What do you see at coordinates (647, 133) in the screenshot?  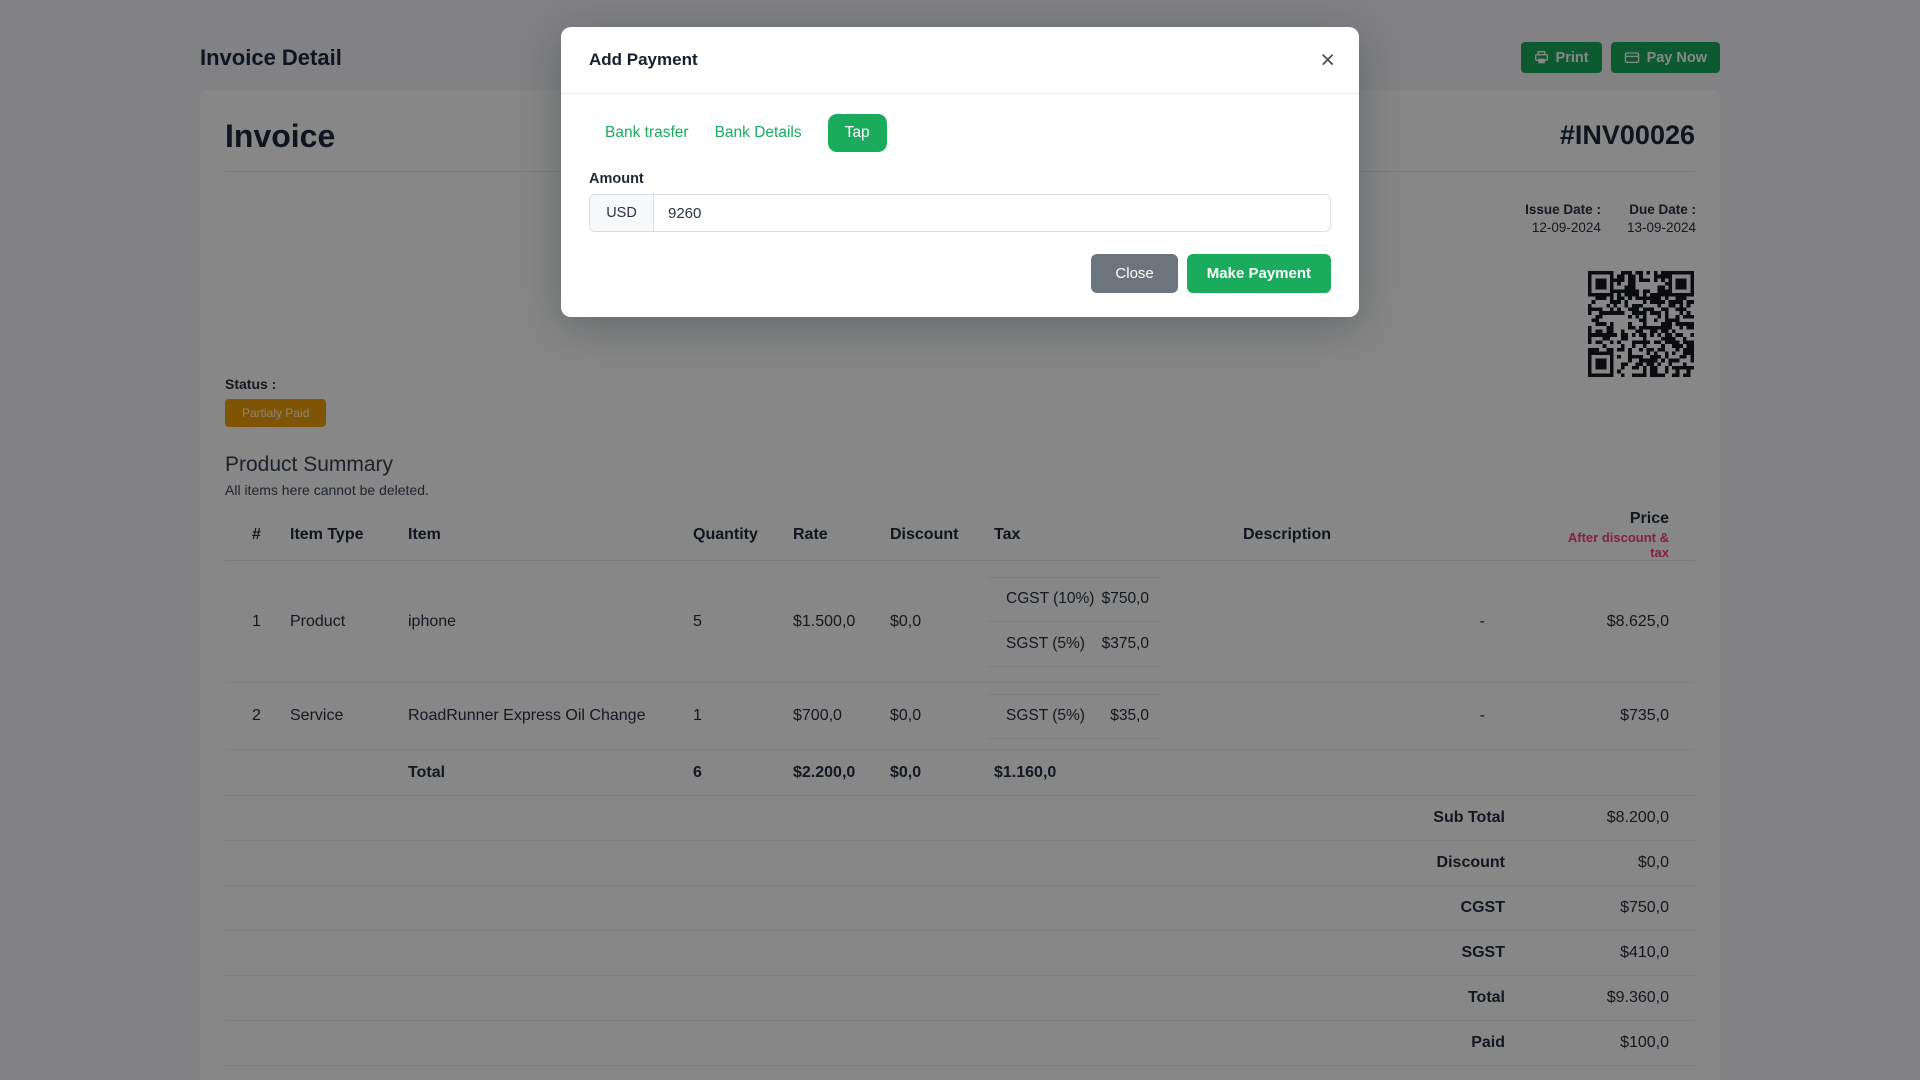 I see `tab-bank-transfer: Bank trasfer` at bounding box center [647, 133].